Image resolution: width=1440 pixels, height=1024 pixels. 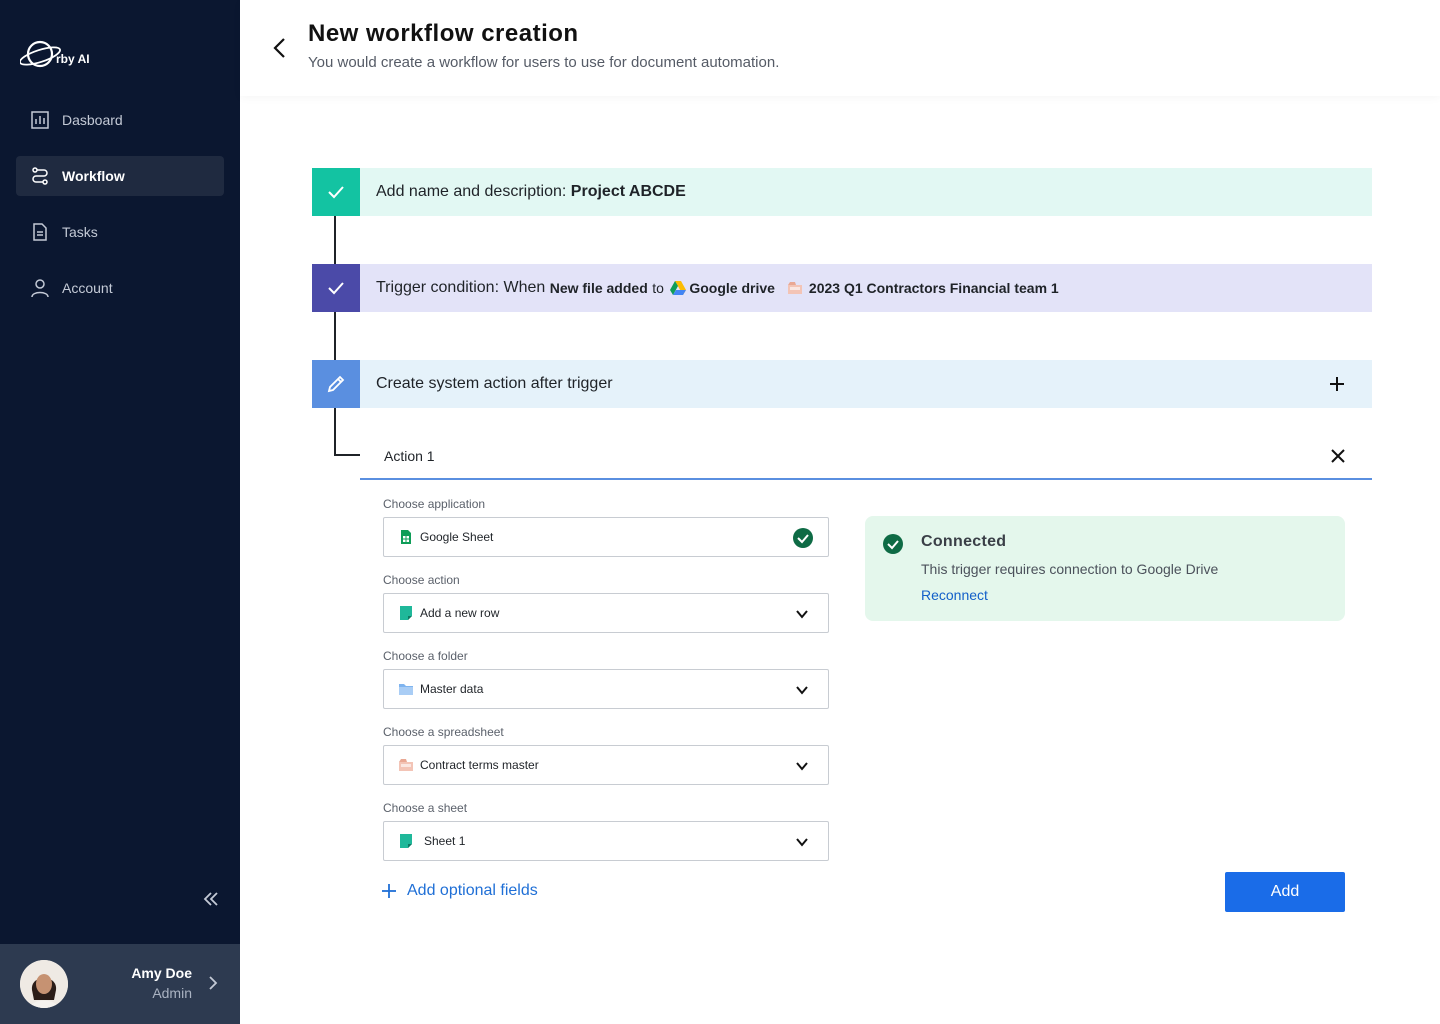 What do you see at coordinates (479, 765) in the screenshot?
I see `spreadsheet-value: Contract terms master` at bounding box center [479, 765].